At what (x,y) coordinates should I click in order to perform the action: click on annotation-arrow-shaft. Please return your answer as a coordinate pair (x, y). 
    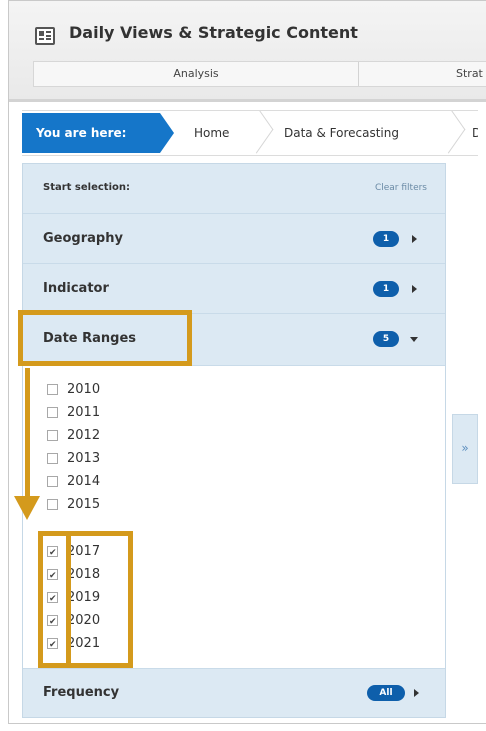
    Looking at the image, I should click on (27, 433).